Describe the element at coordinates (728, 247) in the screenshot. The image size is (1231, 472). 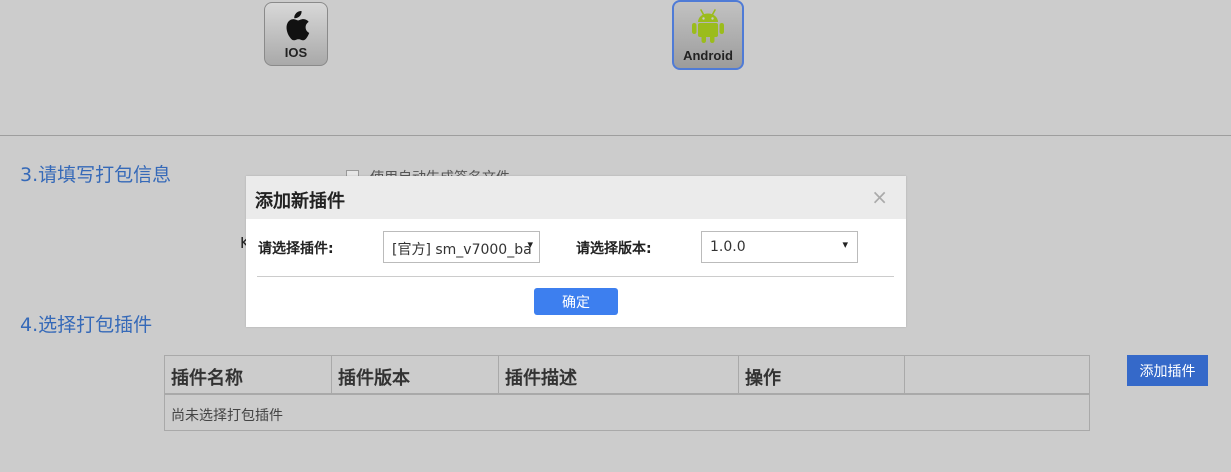
I see `version-select-value: 1.0.0` at that location.